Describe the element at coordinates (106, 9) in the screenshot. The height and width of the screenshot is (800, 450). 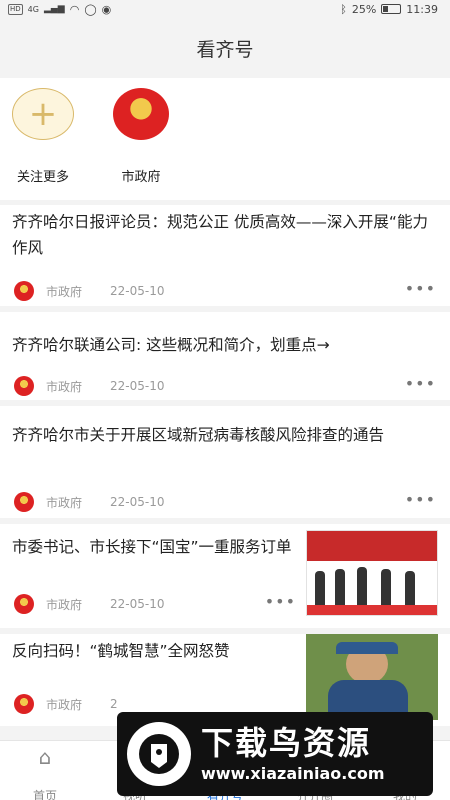
I see `app-notification-icon: ◉` at that location.